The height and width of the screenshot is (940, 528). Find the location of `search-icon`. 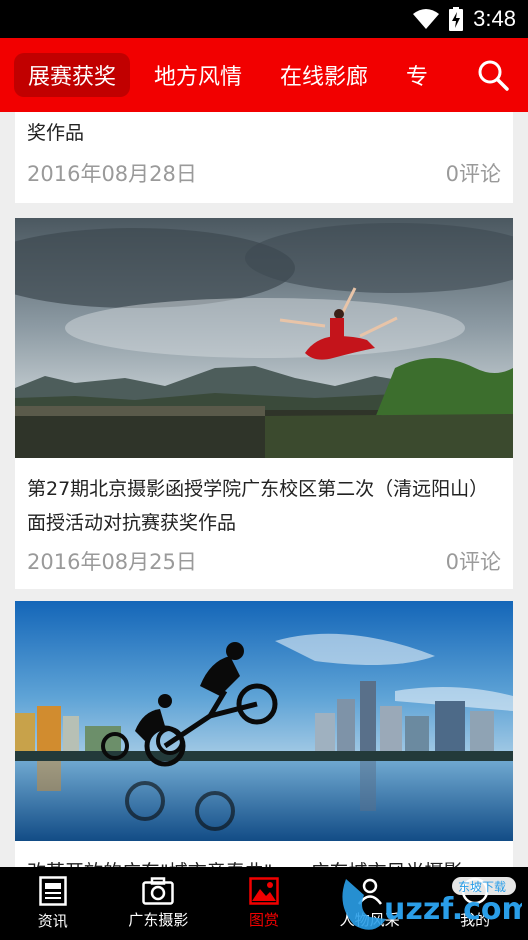

search-icon is located at coordinates (493, 75).